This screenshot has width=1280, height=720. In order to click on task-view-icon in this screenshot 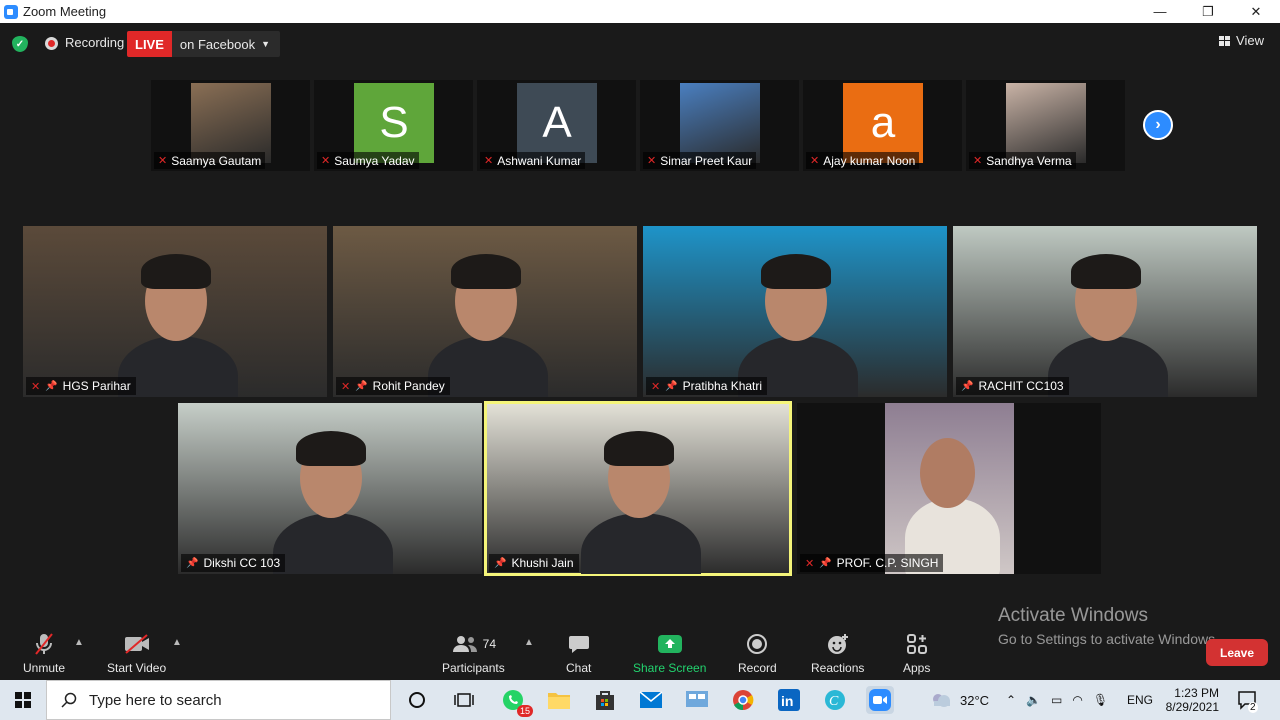, I will do `click(464, 700)`.